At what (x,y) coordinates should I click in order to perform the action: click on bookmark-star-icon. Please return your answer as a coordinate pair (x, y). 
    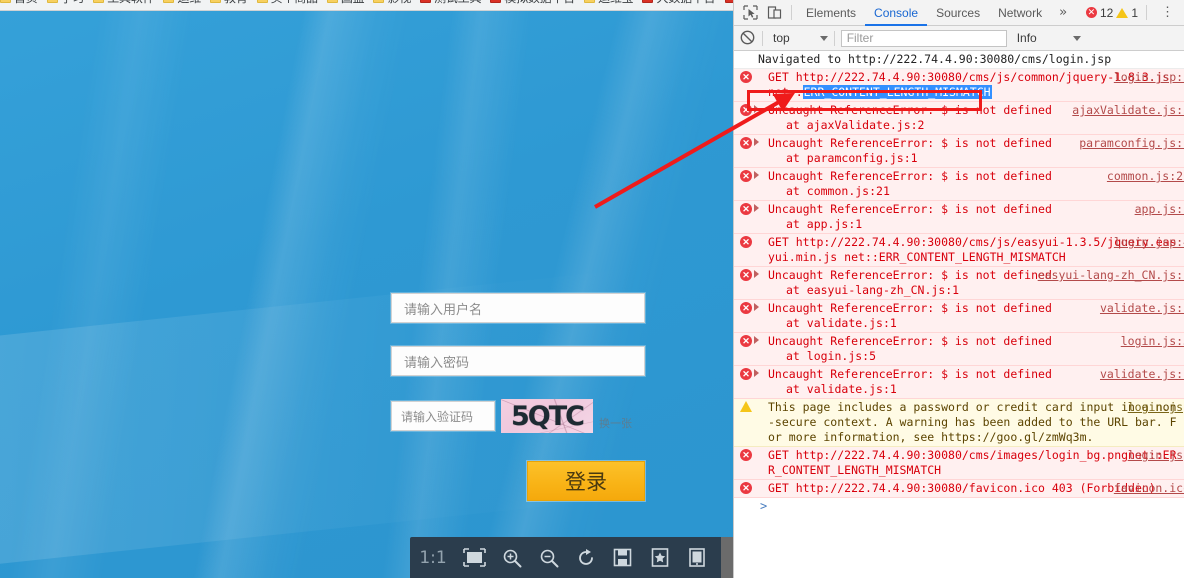
    Looking at the image, I should click on (659, 557).